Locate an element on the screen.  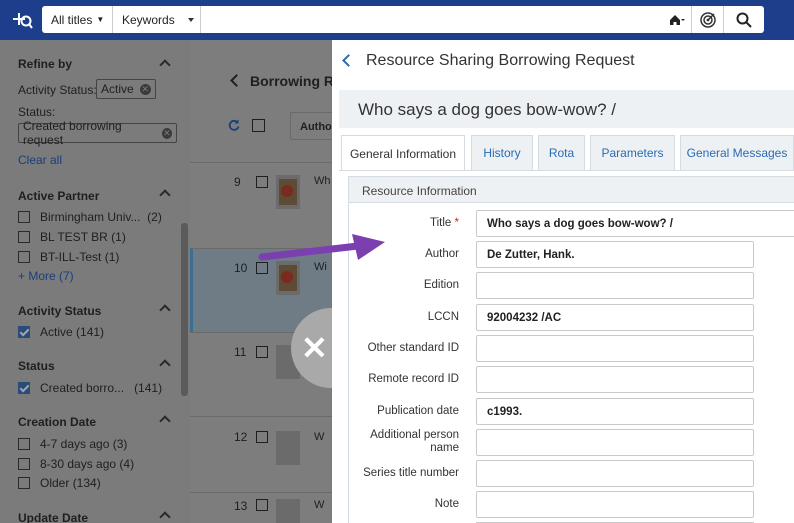
search-input is located at coordinates (432, 19).